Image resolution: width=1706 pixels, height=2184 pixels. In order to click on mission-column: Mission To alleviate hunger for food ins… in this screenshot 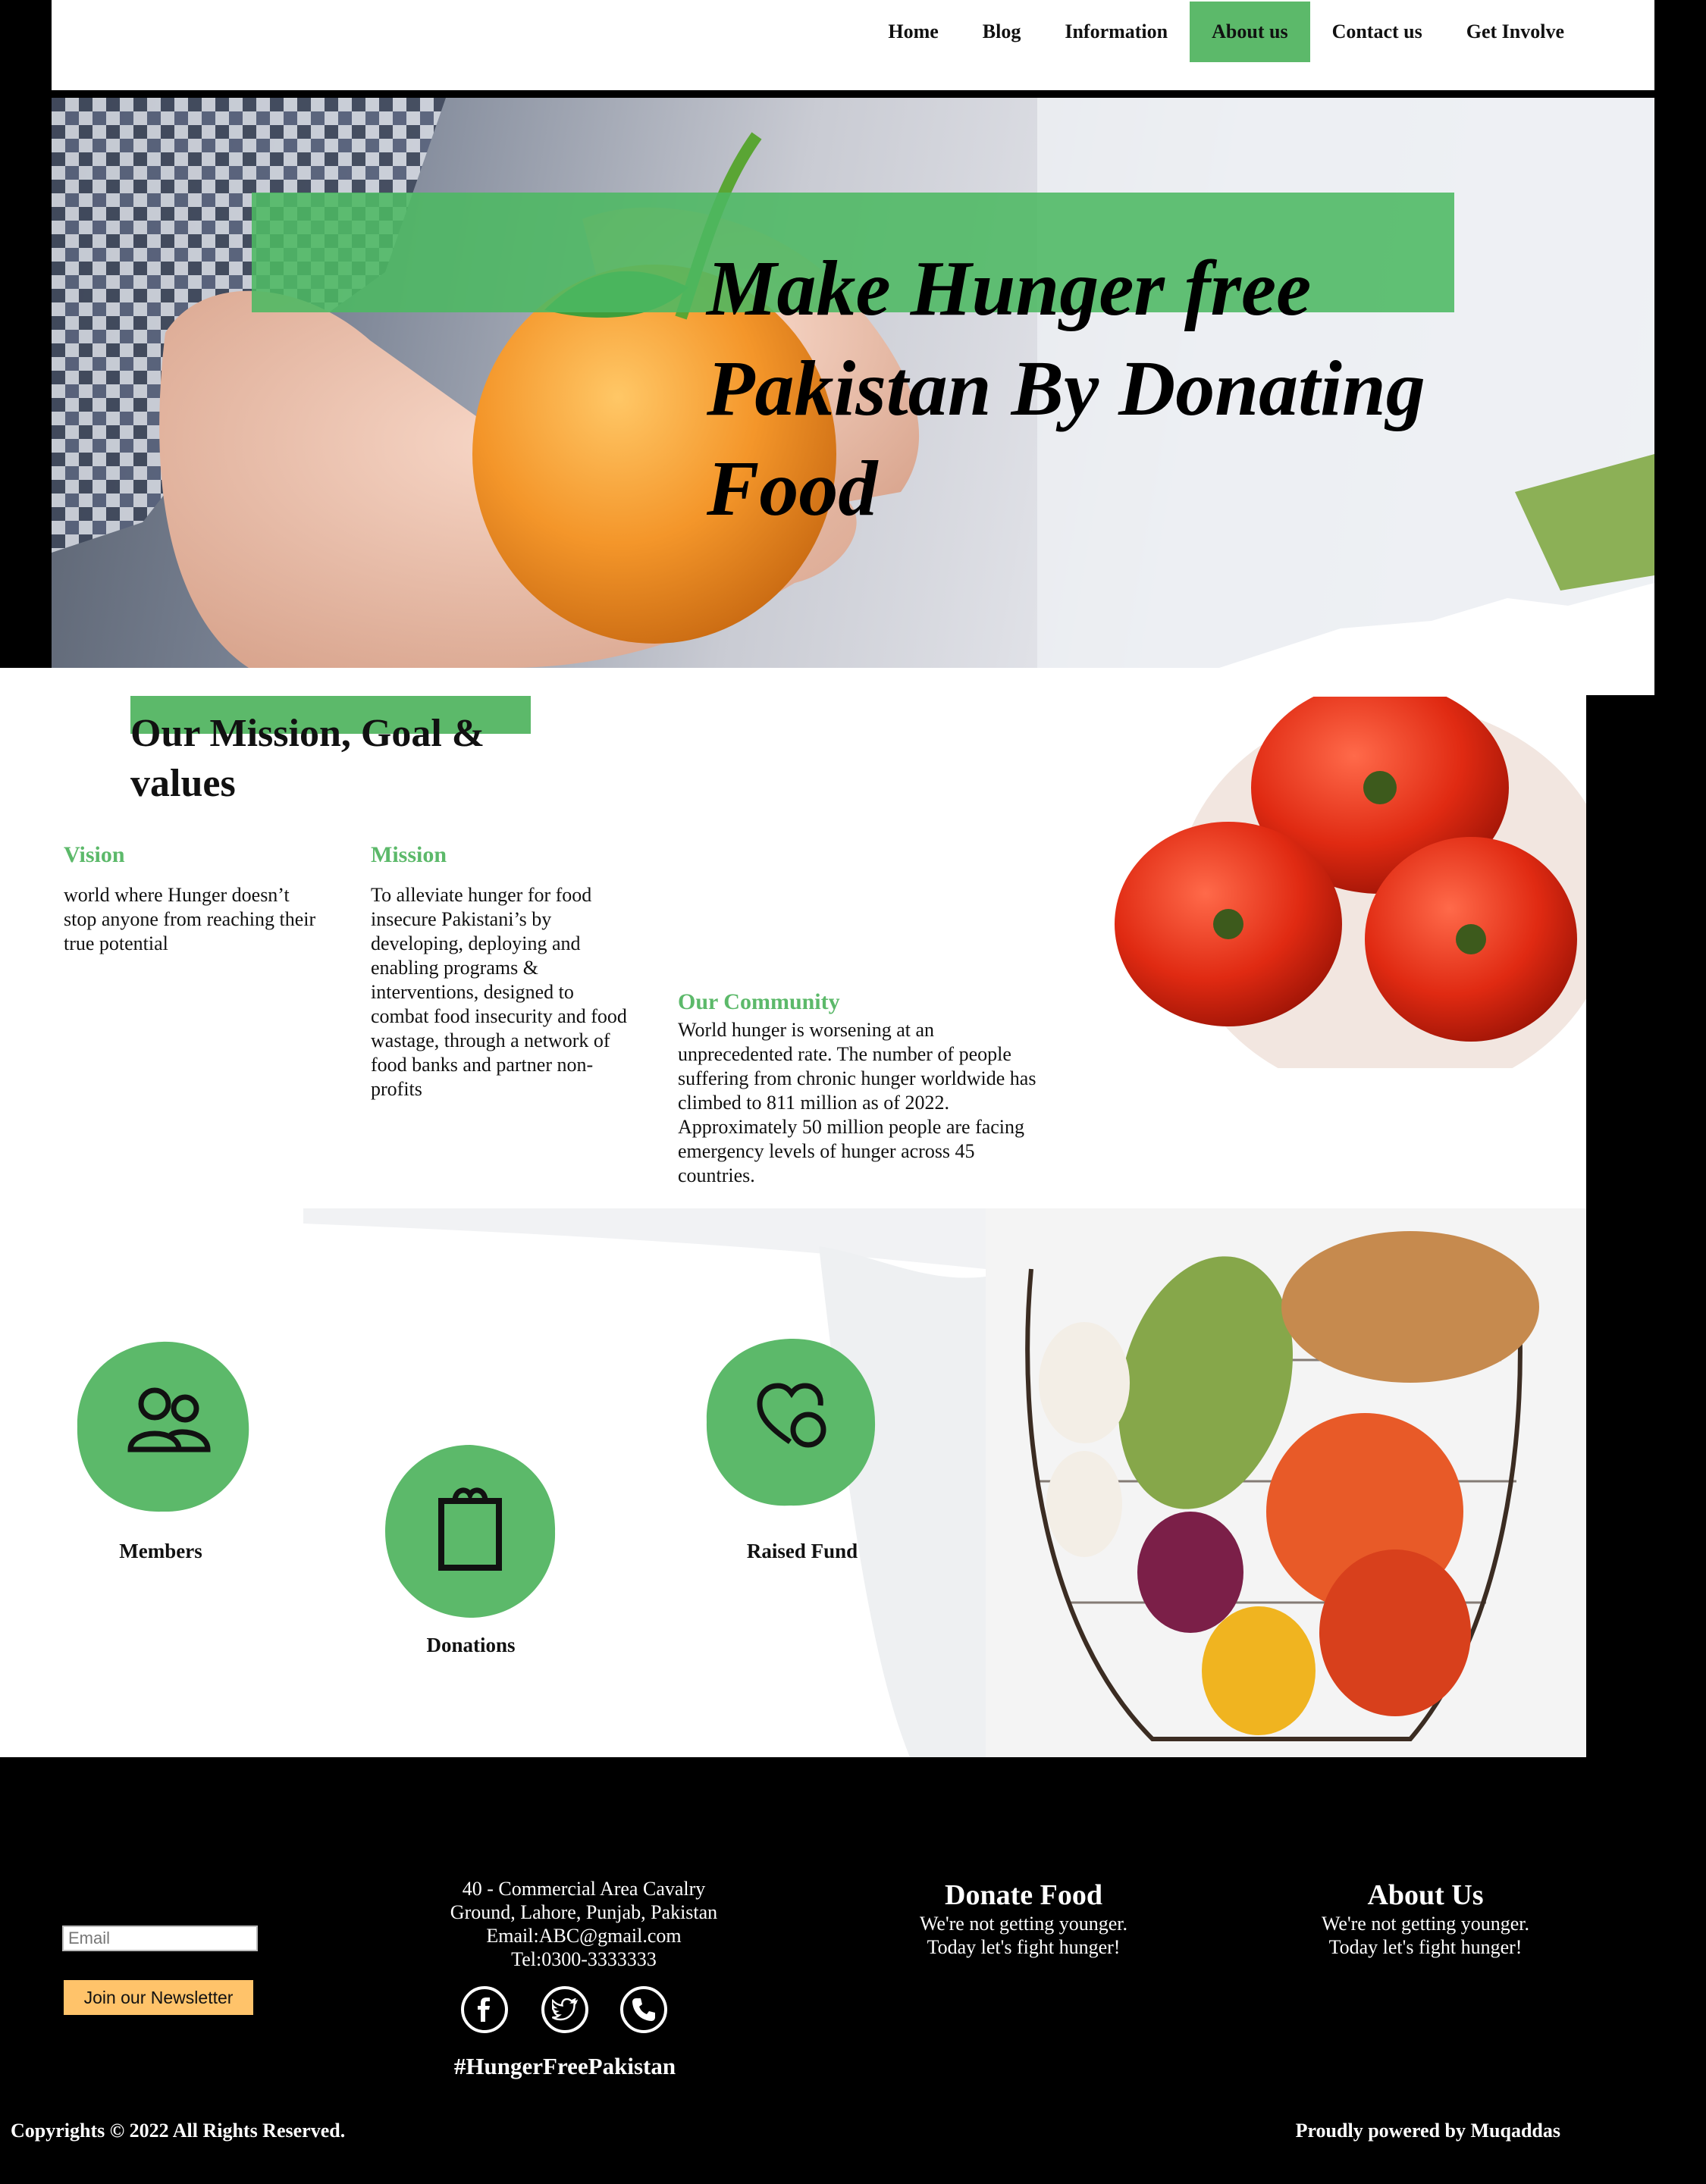, I will do `click(500, 971)`.